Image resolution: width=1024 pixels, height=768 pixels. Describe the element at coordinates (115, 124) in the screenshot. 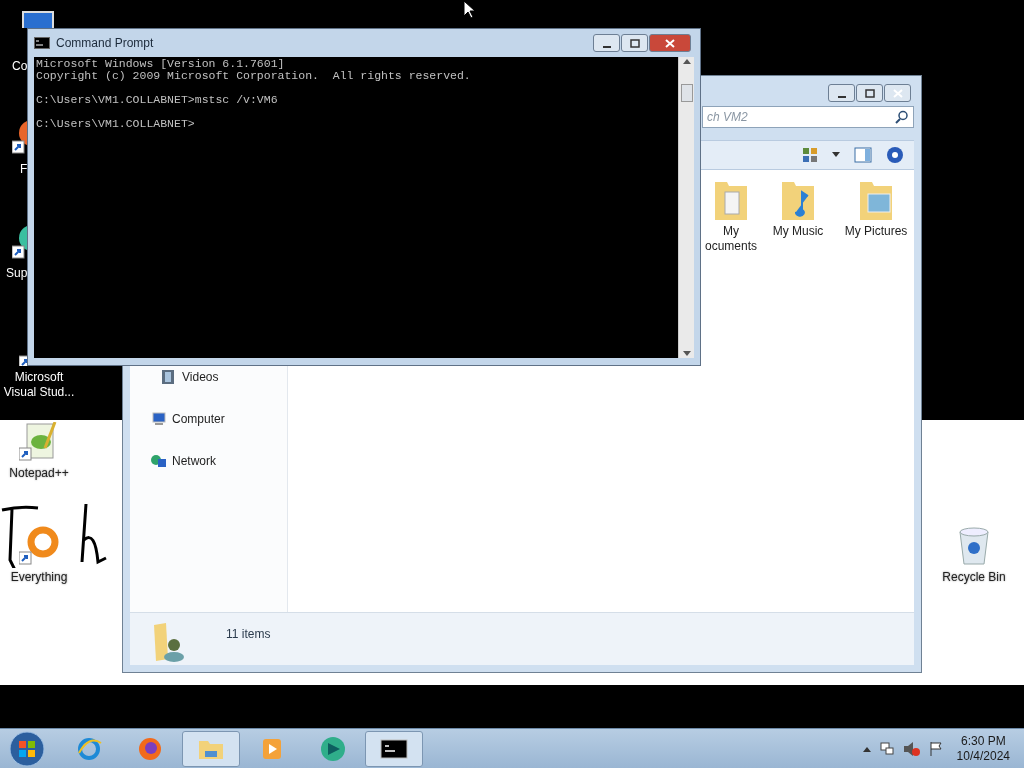

I see `console-line: C:\Users\VM1.COLLABNET>` at that location.